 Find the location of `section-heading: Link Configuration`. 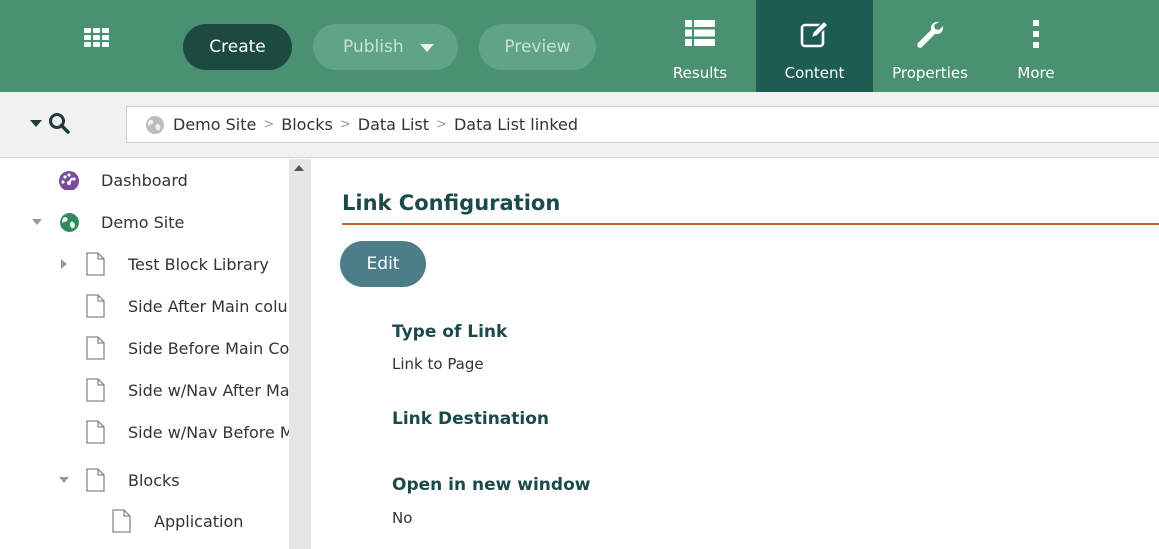

section-heading: Link Configuration is located at coordinates (451, 203).